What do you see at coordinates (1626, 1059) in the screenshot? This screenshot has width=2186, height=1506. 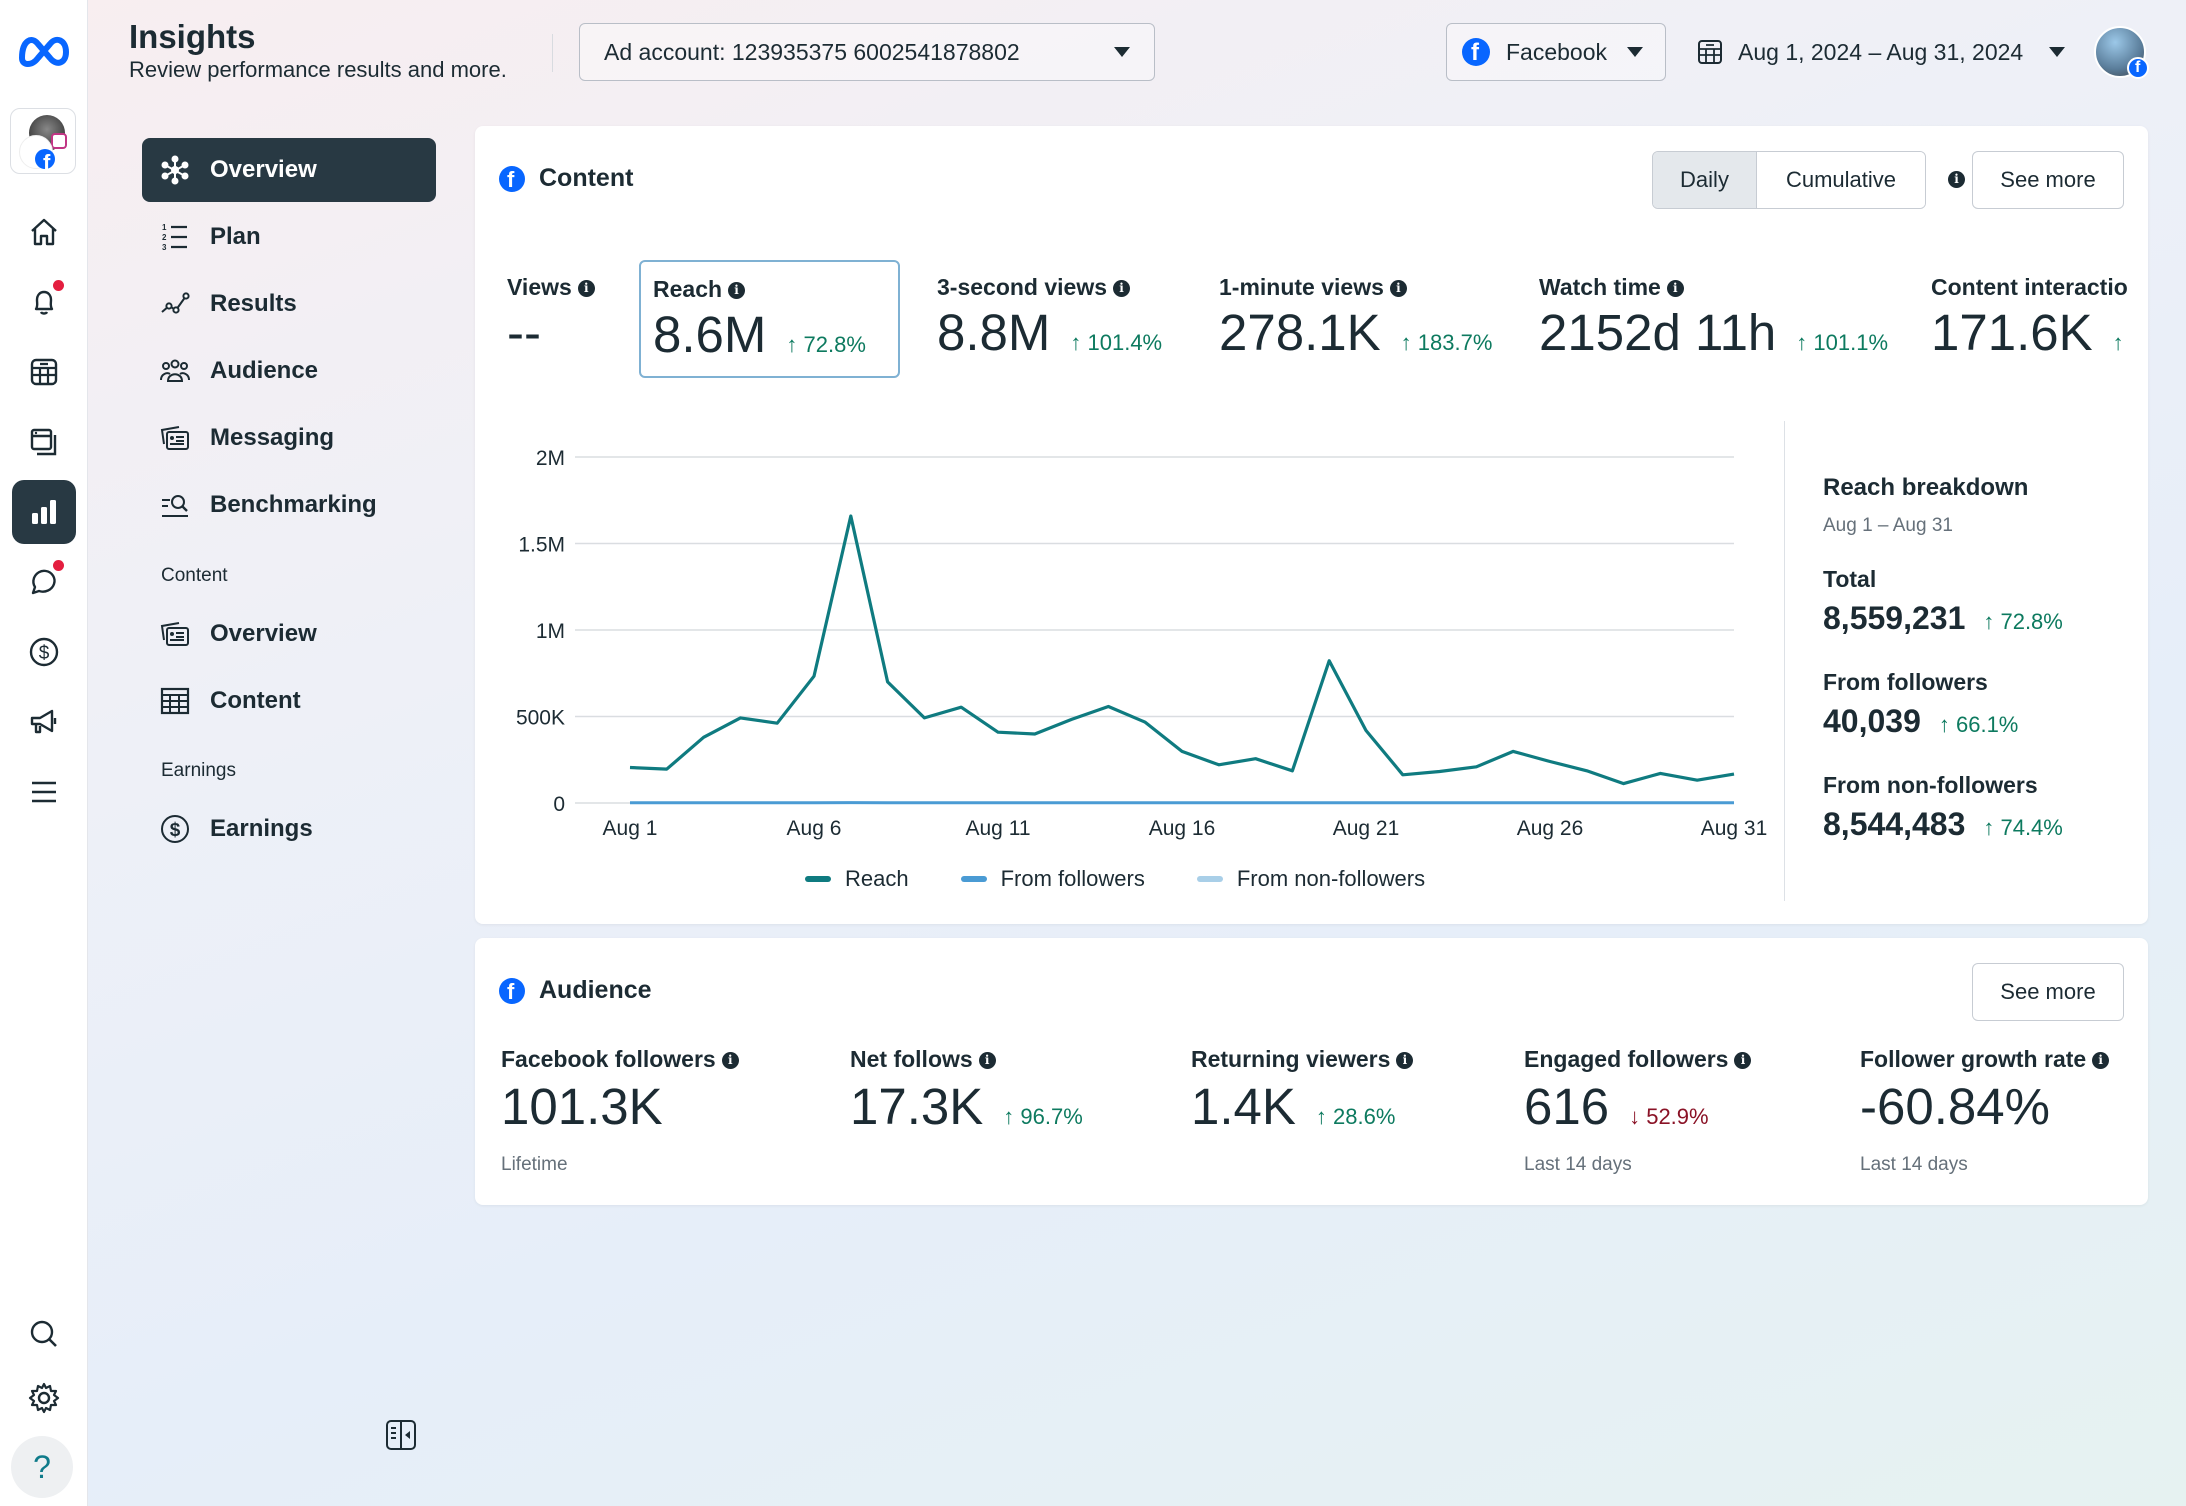 I see `metric-label: Engaged followers` at bounding box center [1626, 1059].